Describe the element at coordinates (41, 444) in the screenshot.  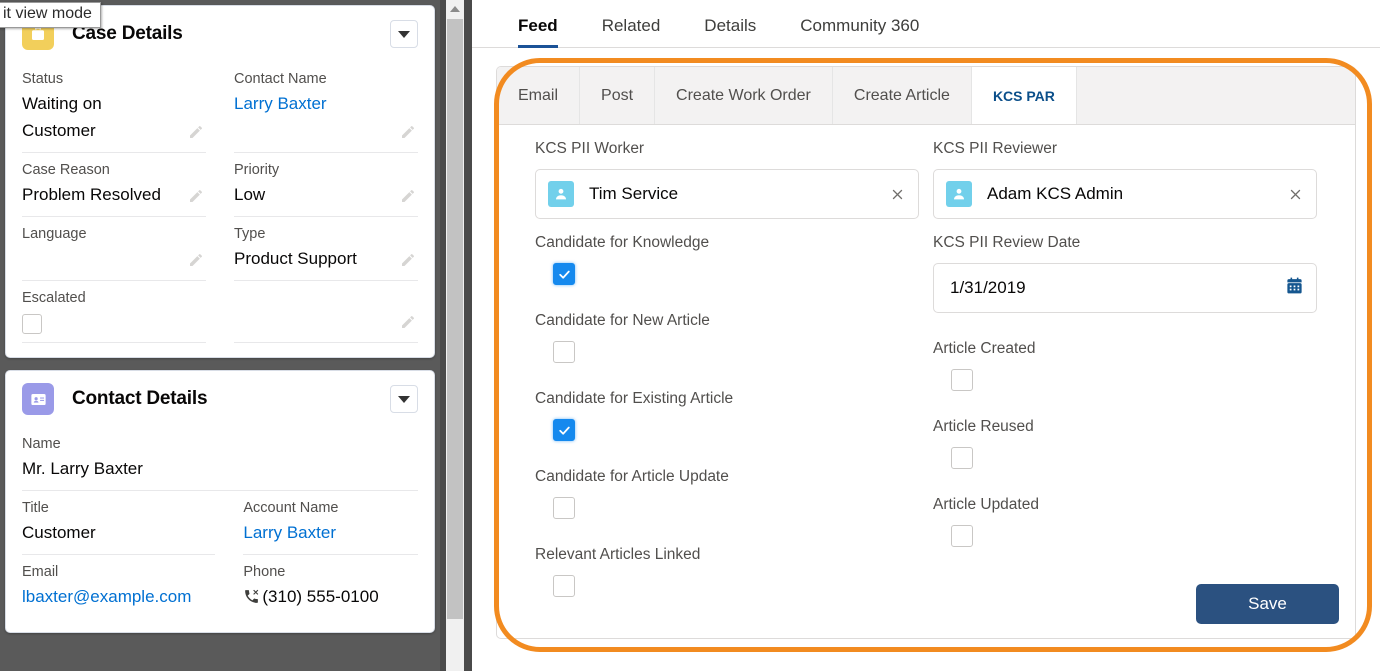
I see `field-label: Name` at that location.